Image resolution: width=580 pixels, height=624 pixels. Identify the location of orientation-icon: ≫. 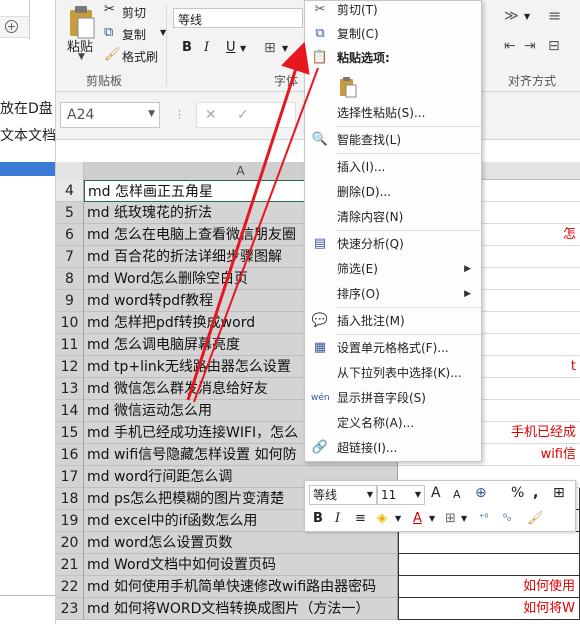
(511, 16).